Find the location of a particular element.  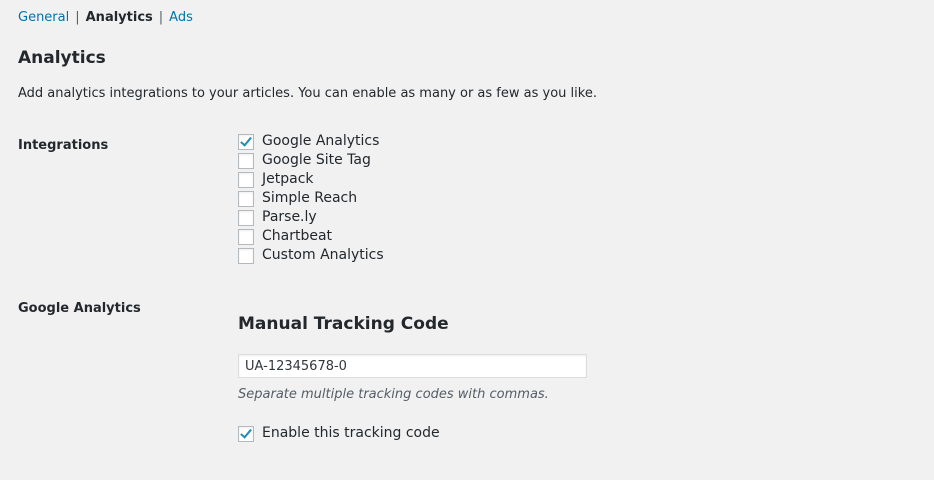

integrations-label: Integrations is located at coordinates (63, 145).